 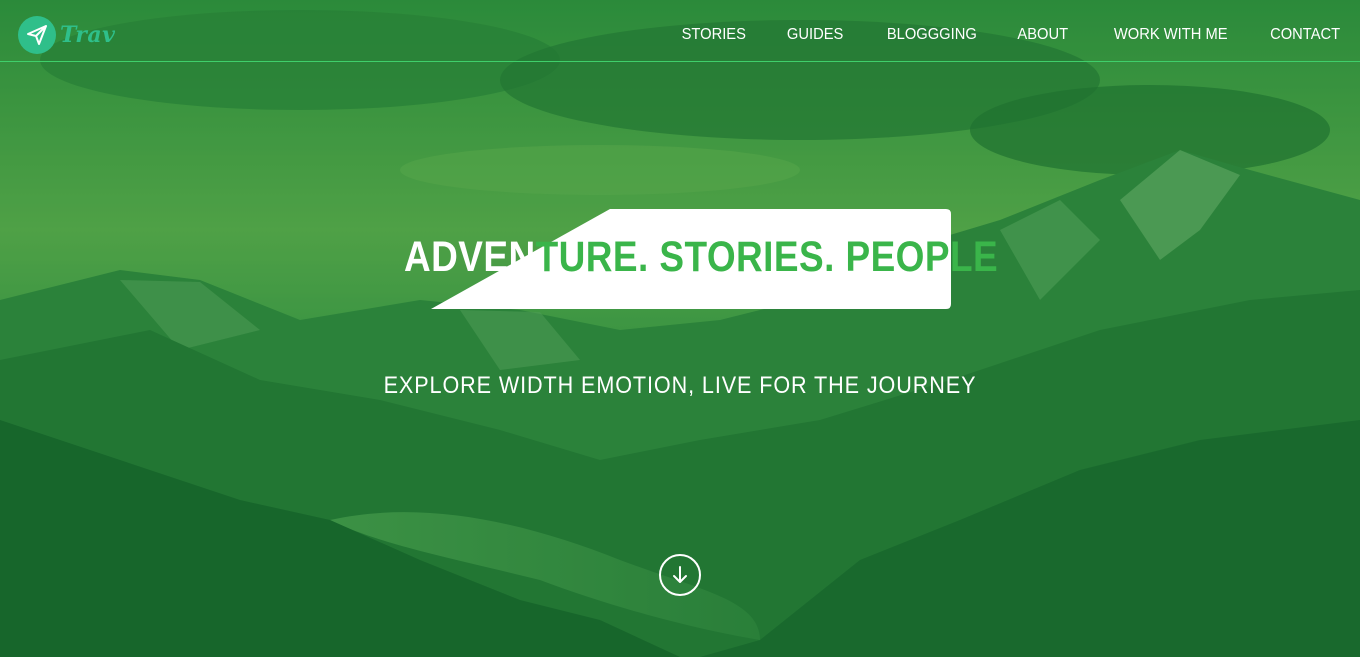 What do you see at coordinates (470, 257) in the screenshot?
I see `headline-part-1: ADVEN` at bounding box center [470, 257].